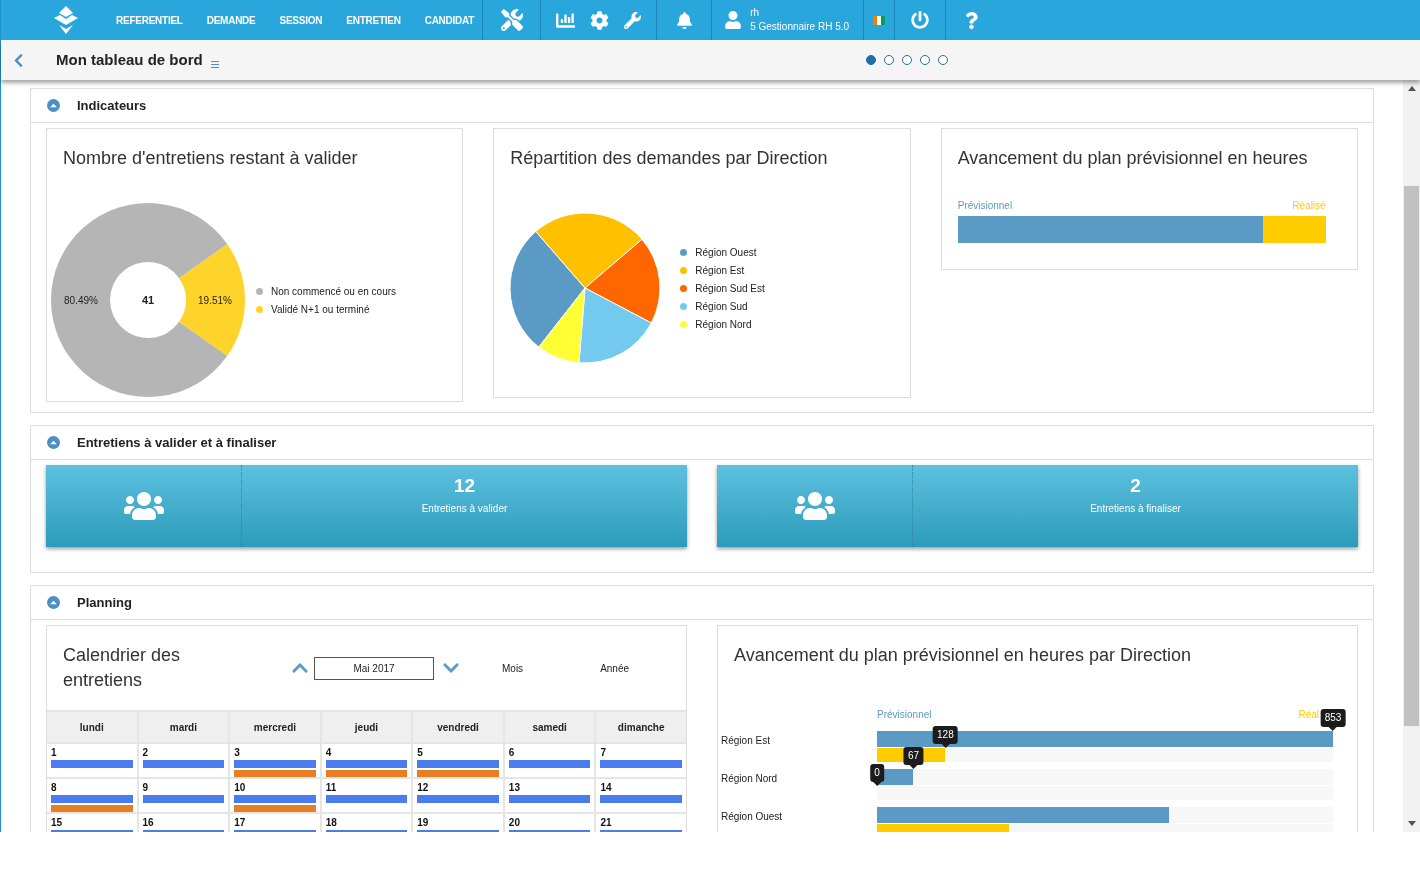 The image size is (1420, 888). Describe the element at coordinates (237, 752) in the screenshot. I see `day-number: 3` at that location.